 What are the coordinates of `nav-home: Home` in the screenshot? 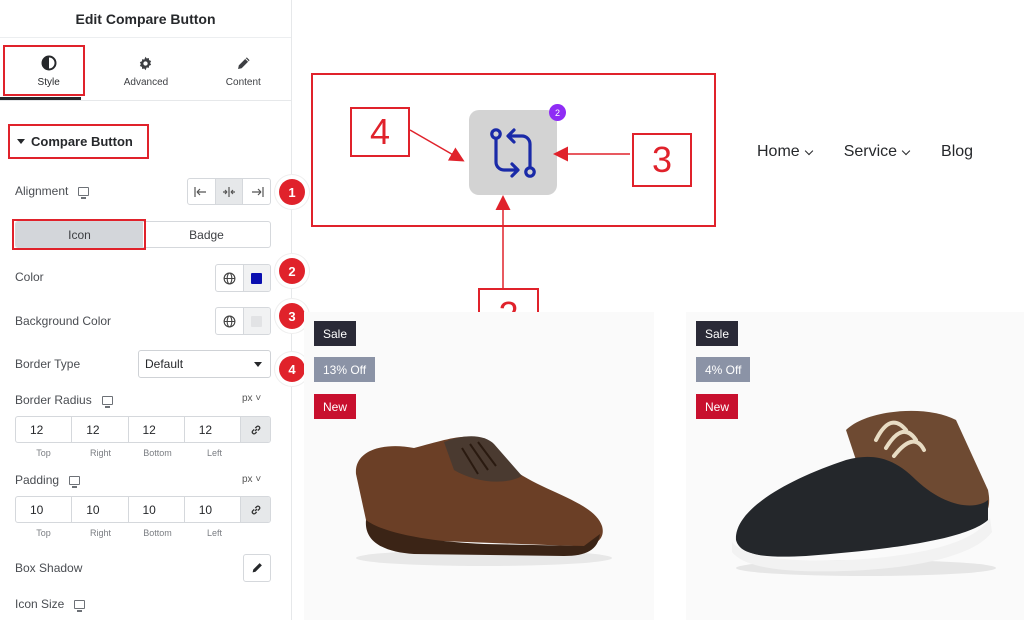 It's located at (785, 152).